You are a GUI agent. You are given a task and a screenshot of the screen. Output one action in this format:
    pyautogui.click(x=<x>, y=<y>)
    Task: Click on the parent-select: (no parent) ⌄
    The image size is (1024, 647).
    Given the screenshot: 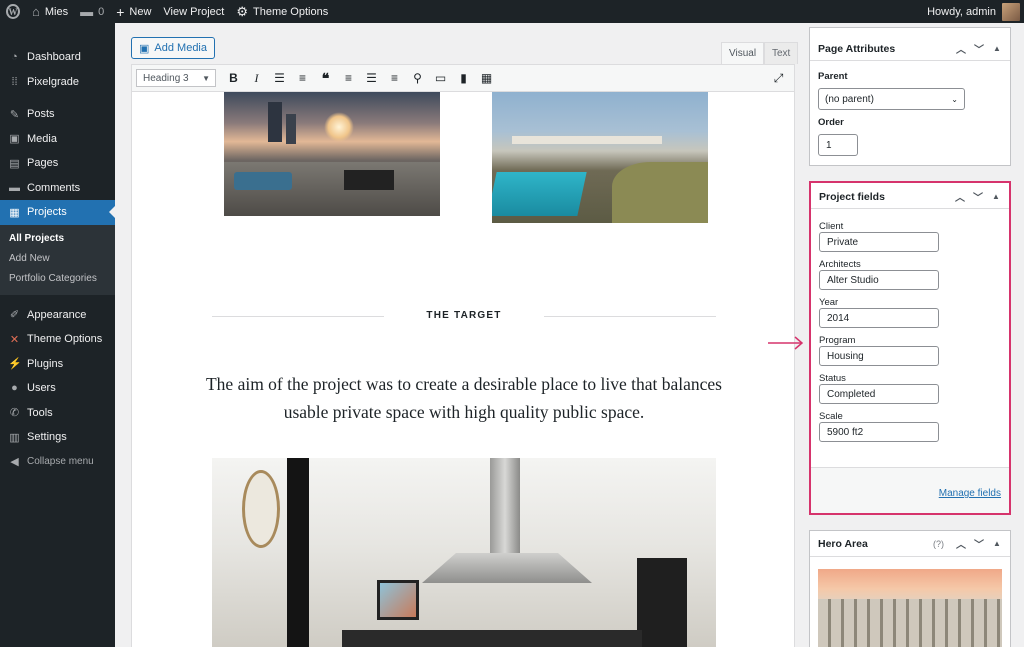 What is the action you would take?
    pyautogui.click(x=891, y=99)
    